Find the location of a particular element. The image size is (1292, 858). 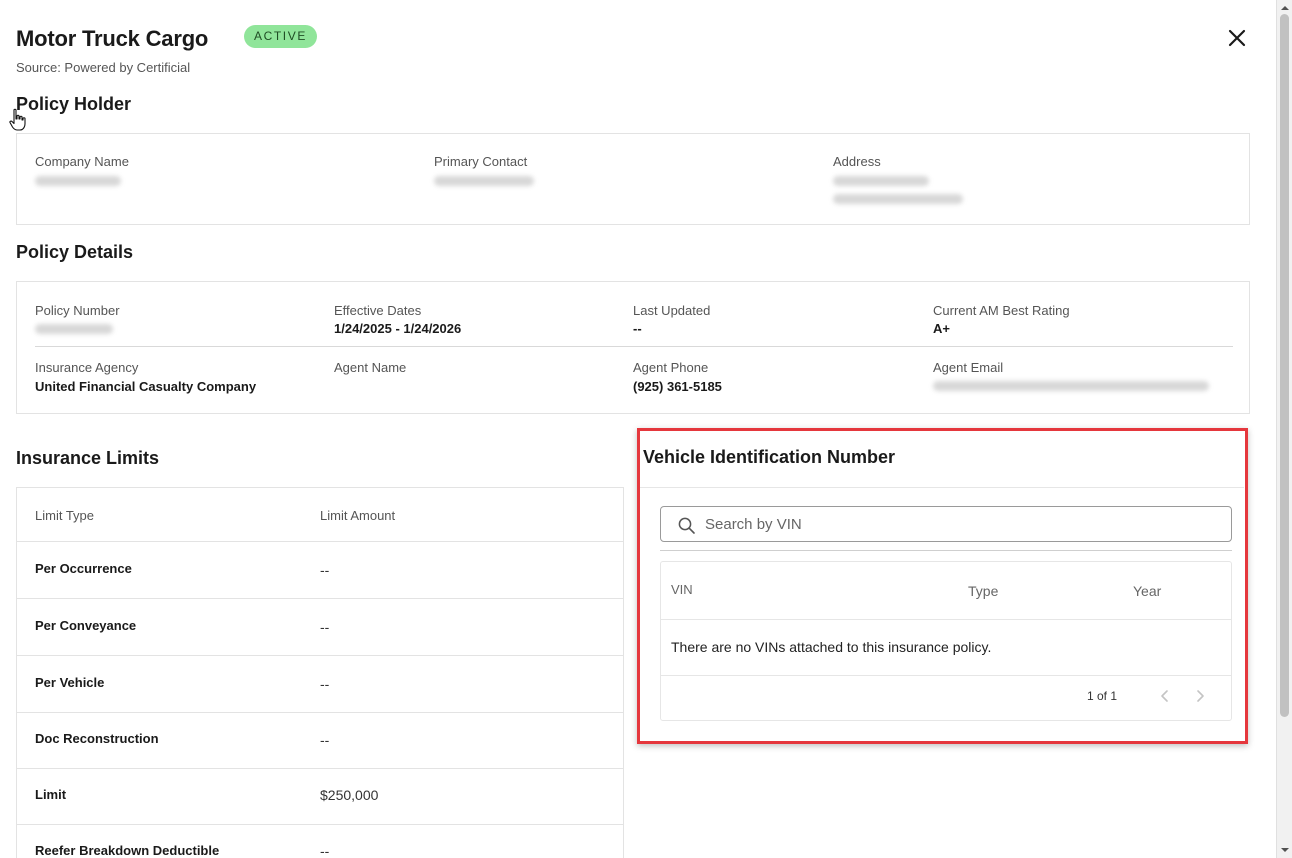

agent-email-value-redacted is located at coordinates (1071, 386).